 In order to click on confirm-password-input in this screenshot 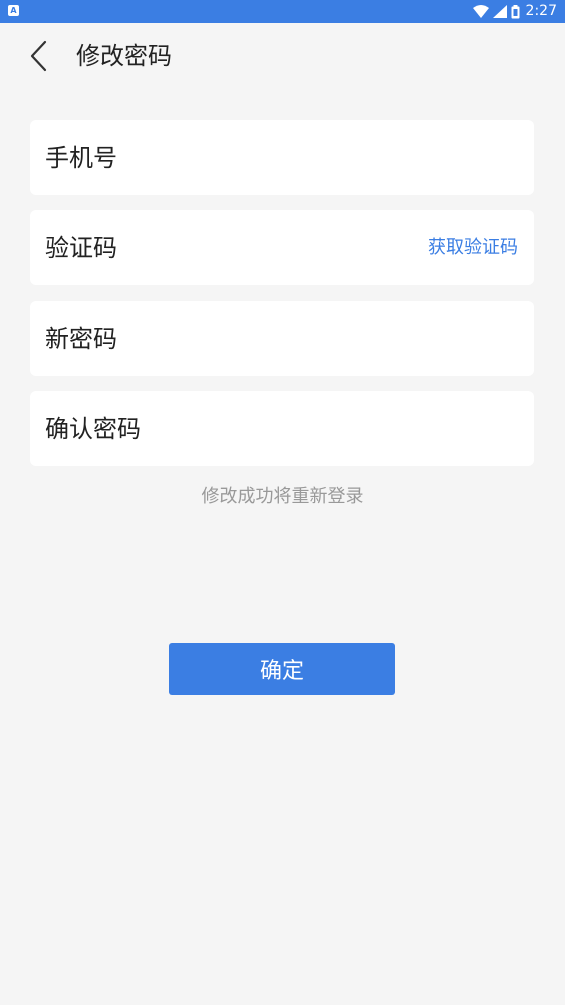, I will do `click(230, 428)`.